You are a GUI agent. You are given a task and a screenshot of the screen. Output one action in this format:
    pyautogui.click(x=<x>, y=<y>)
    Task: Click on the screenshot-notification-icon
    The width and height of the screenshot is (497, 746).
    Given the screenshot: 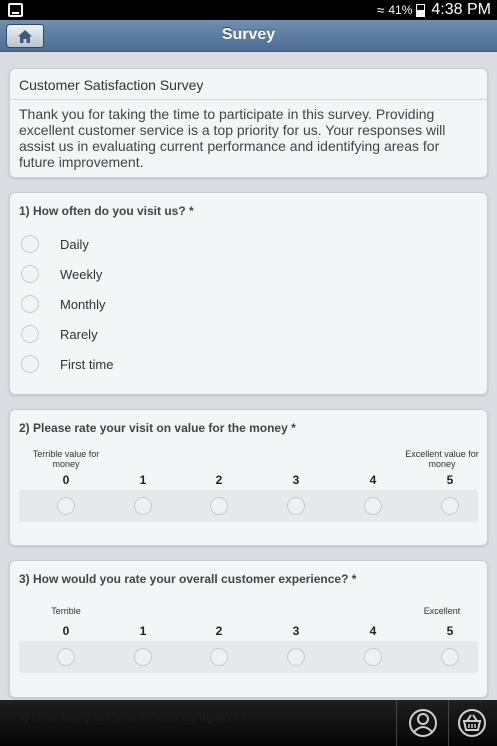 What is the action you would take?
    pyautogui.click(x=15, y=10)
    